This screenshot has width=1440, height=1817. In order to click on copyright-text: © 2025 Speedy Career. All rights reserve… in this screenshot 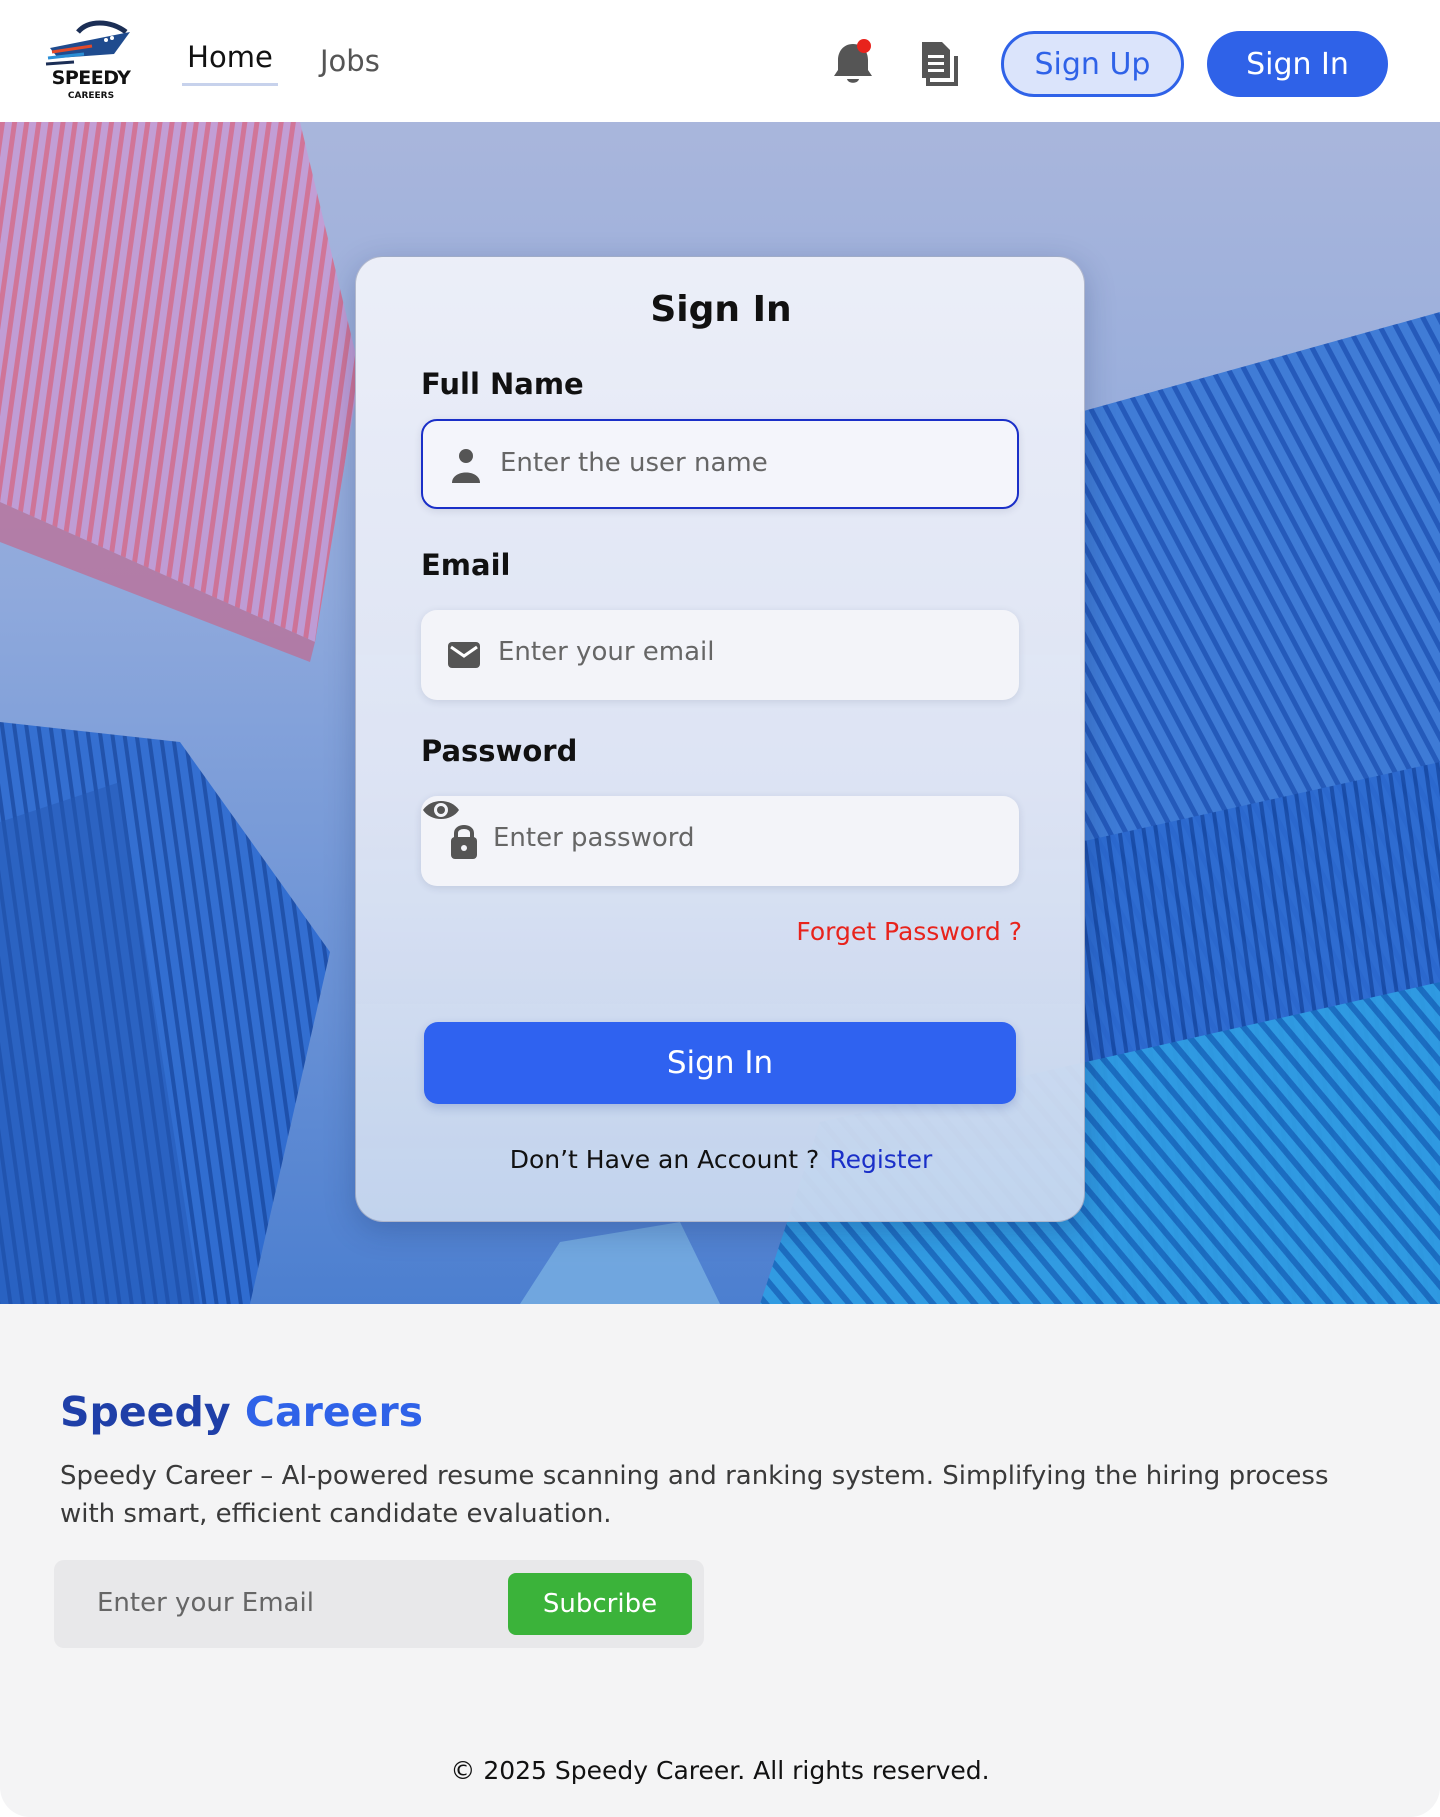, I will do `click(720, 1770)`.